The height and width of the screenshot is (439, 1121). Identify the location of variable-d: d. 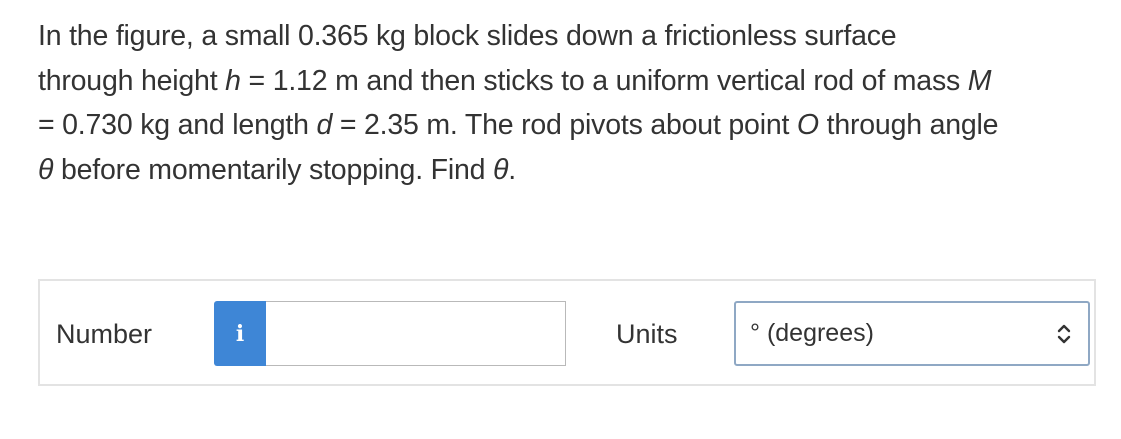
(324, 125).